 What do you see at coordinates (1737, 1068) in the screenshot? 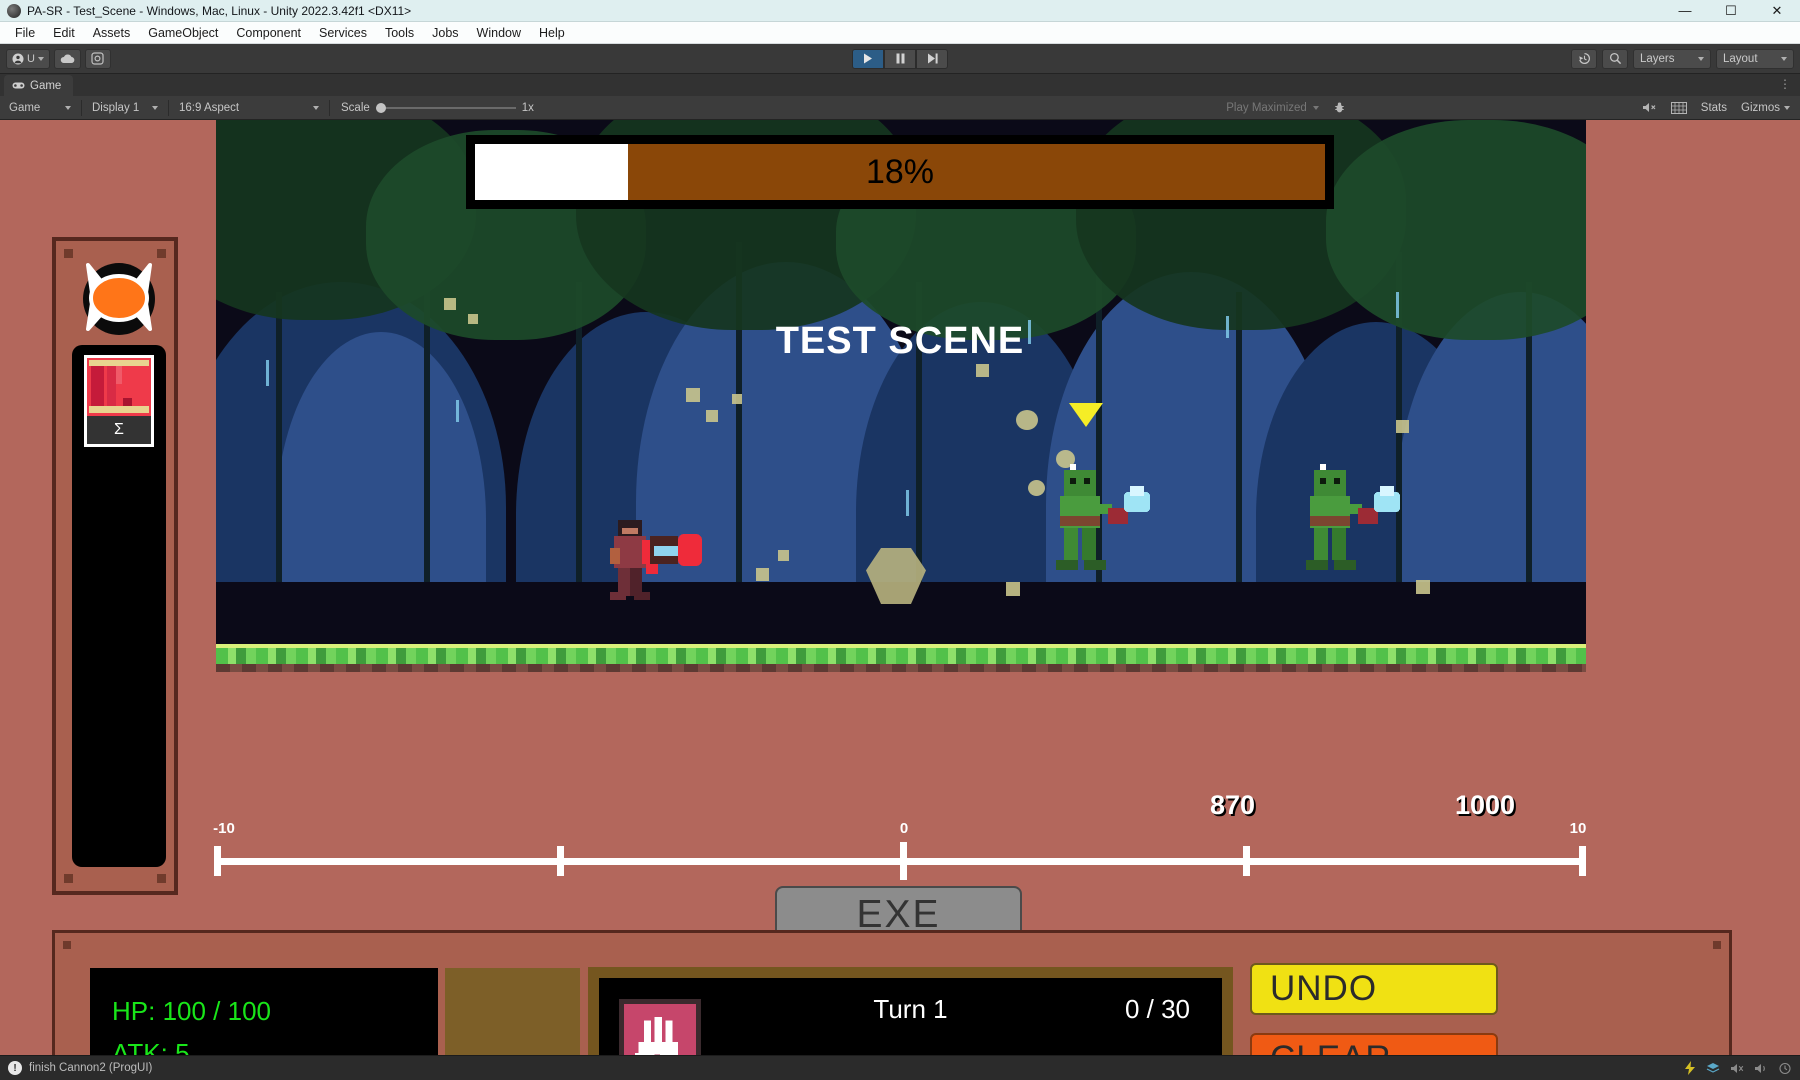
I see `mute-icon` at bounding box center [1737, 1068].